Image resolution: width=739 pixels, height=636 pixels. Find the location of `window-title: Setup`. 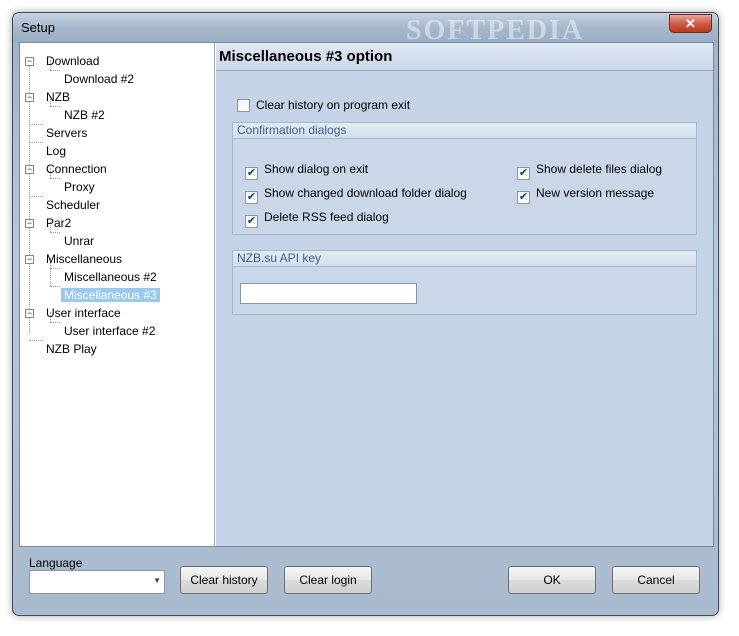

window-title: Setup is located at coordinates (38, 27).